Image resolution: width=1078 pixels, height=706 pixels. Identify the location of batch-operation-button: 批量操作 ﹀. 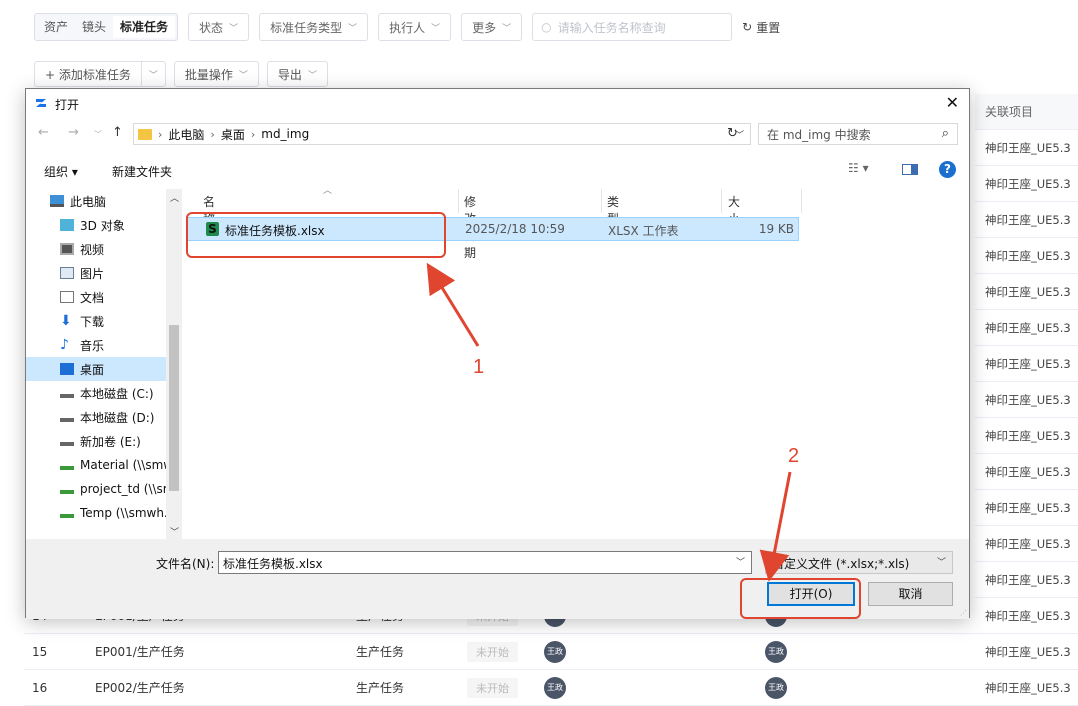
(216, 74).